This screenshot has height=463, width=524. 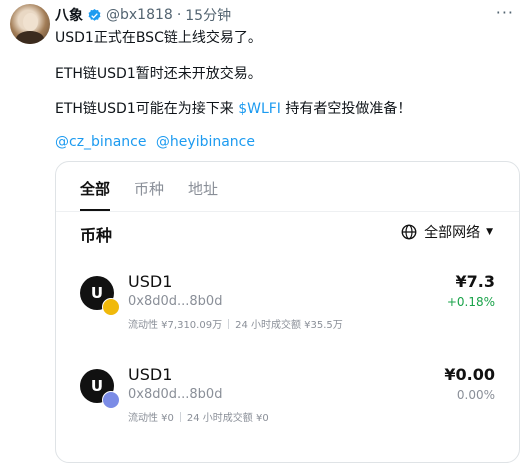 I want to click on mentions: @cz_binance @heyibinance, so click(x=157, y=142).